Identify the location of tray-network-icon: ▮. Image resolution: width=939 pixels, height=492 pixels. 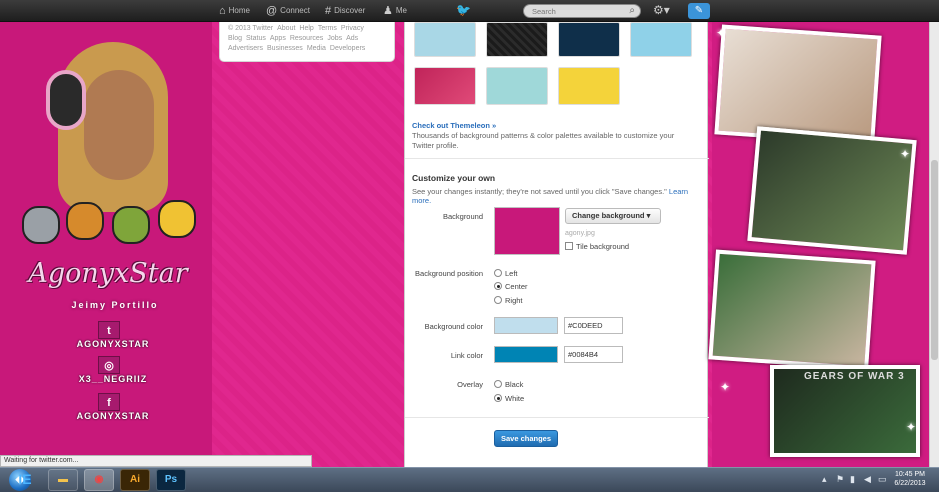
(852, 479).